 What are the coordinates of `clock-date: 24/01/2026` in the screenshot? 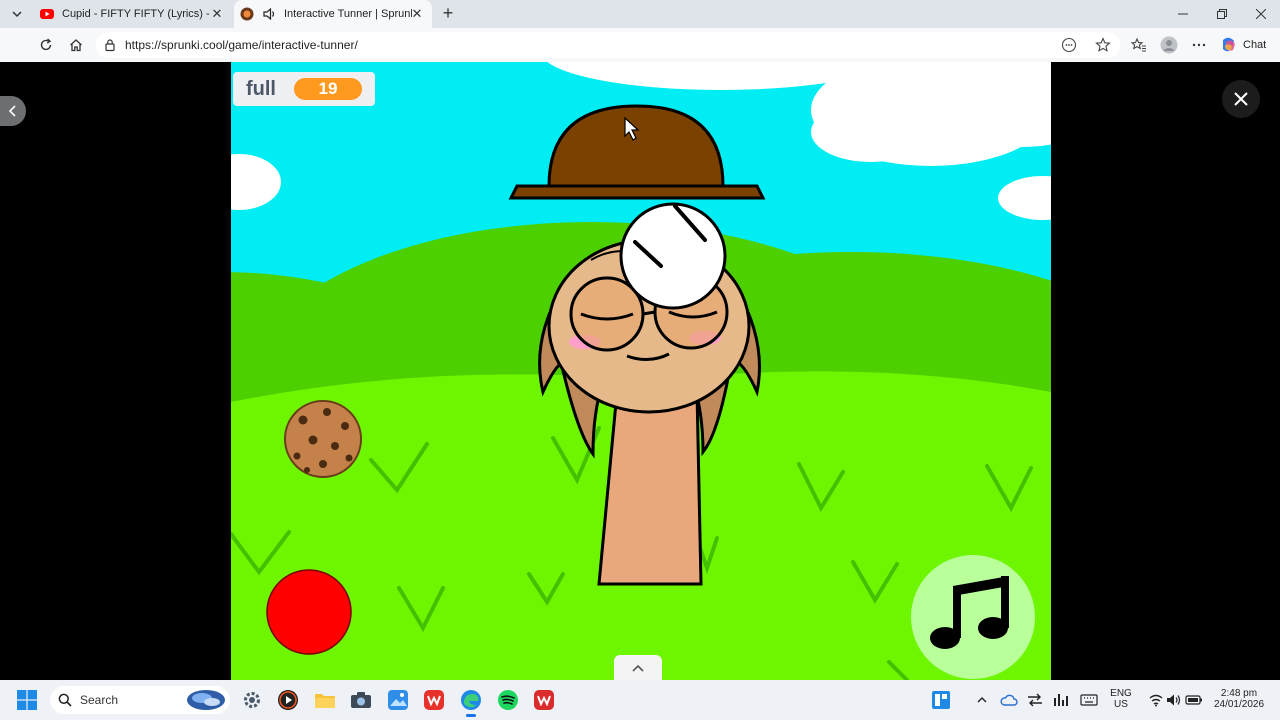 It's located at (1239, 704).